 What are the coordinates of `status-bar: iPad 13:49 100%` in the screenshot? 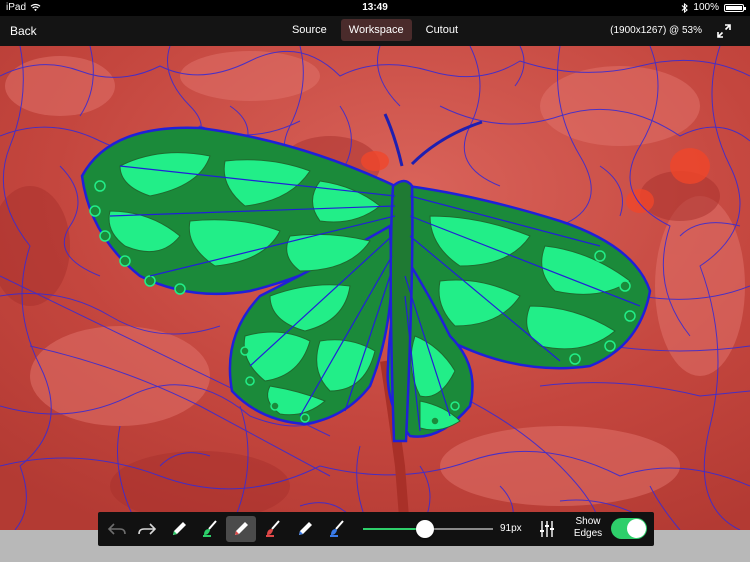 It's located at (375, 8).